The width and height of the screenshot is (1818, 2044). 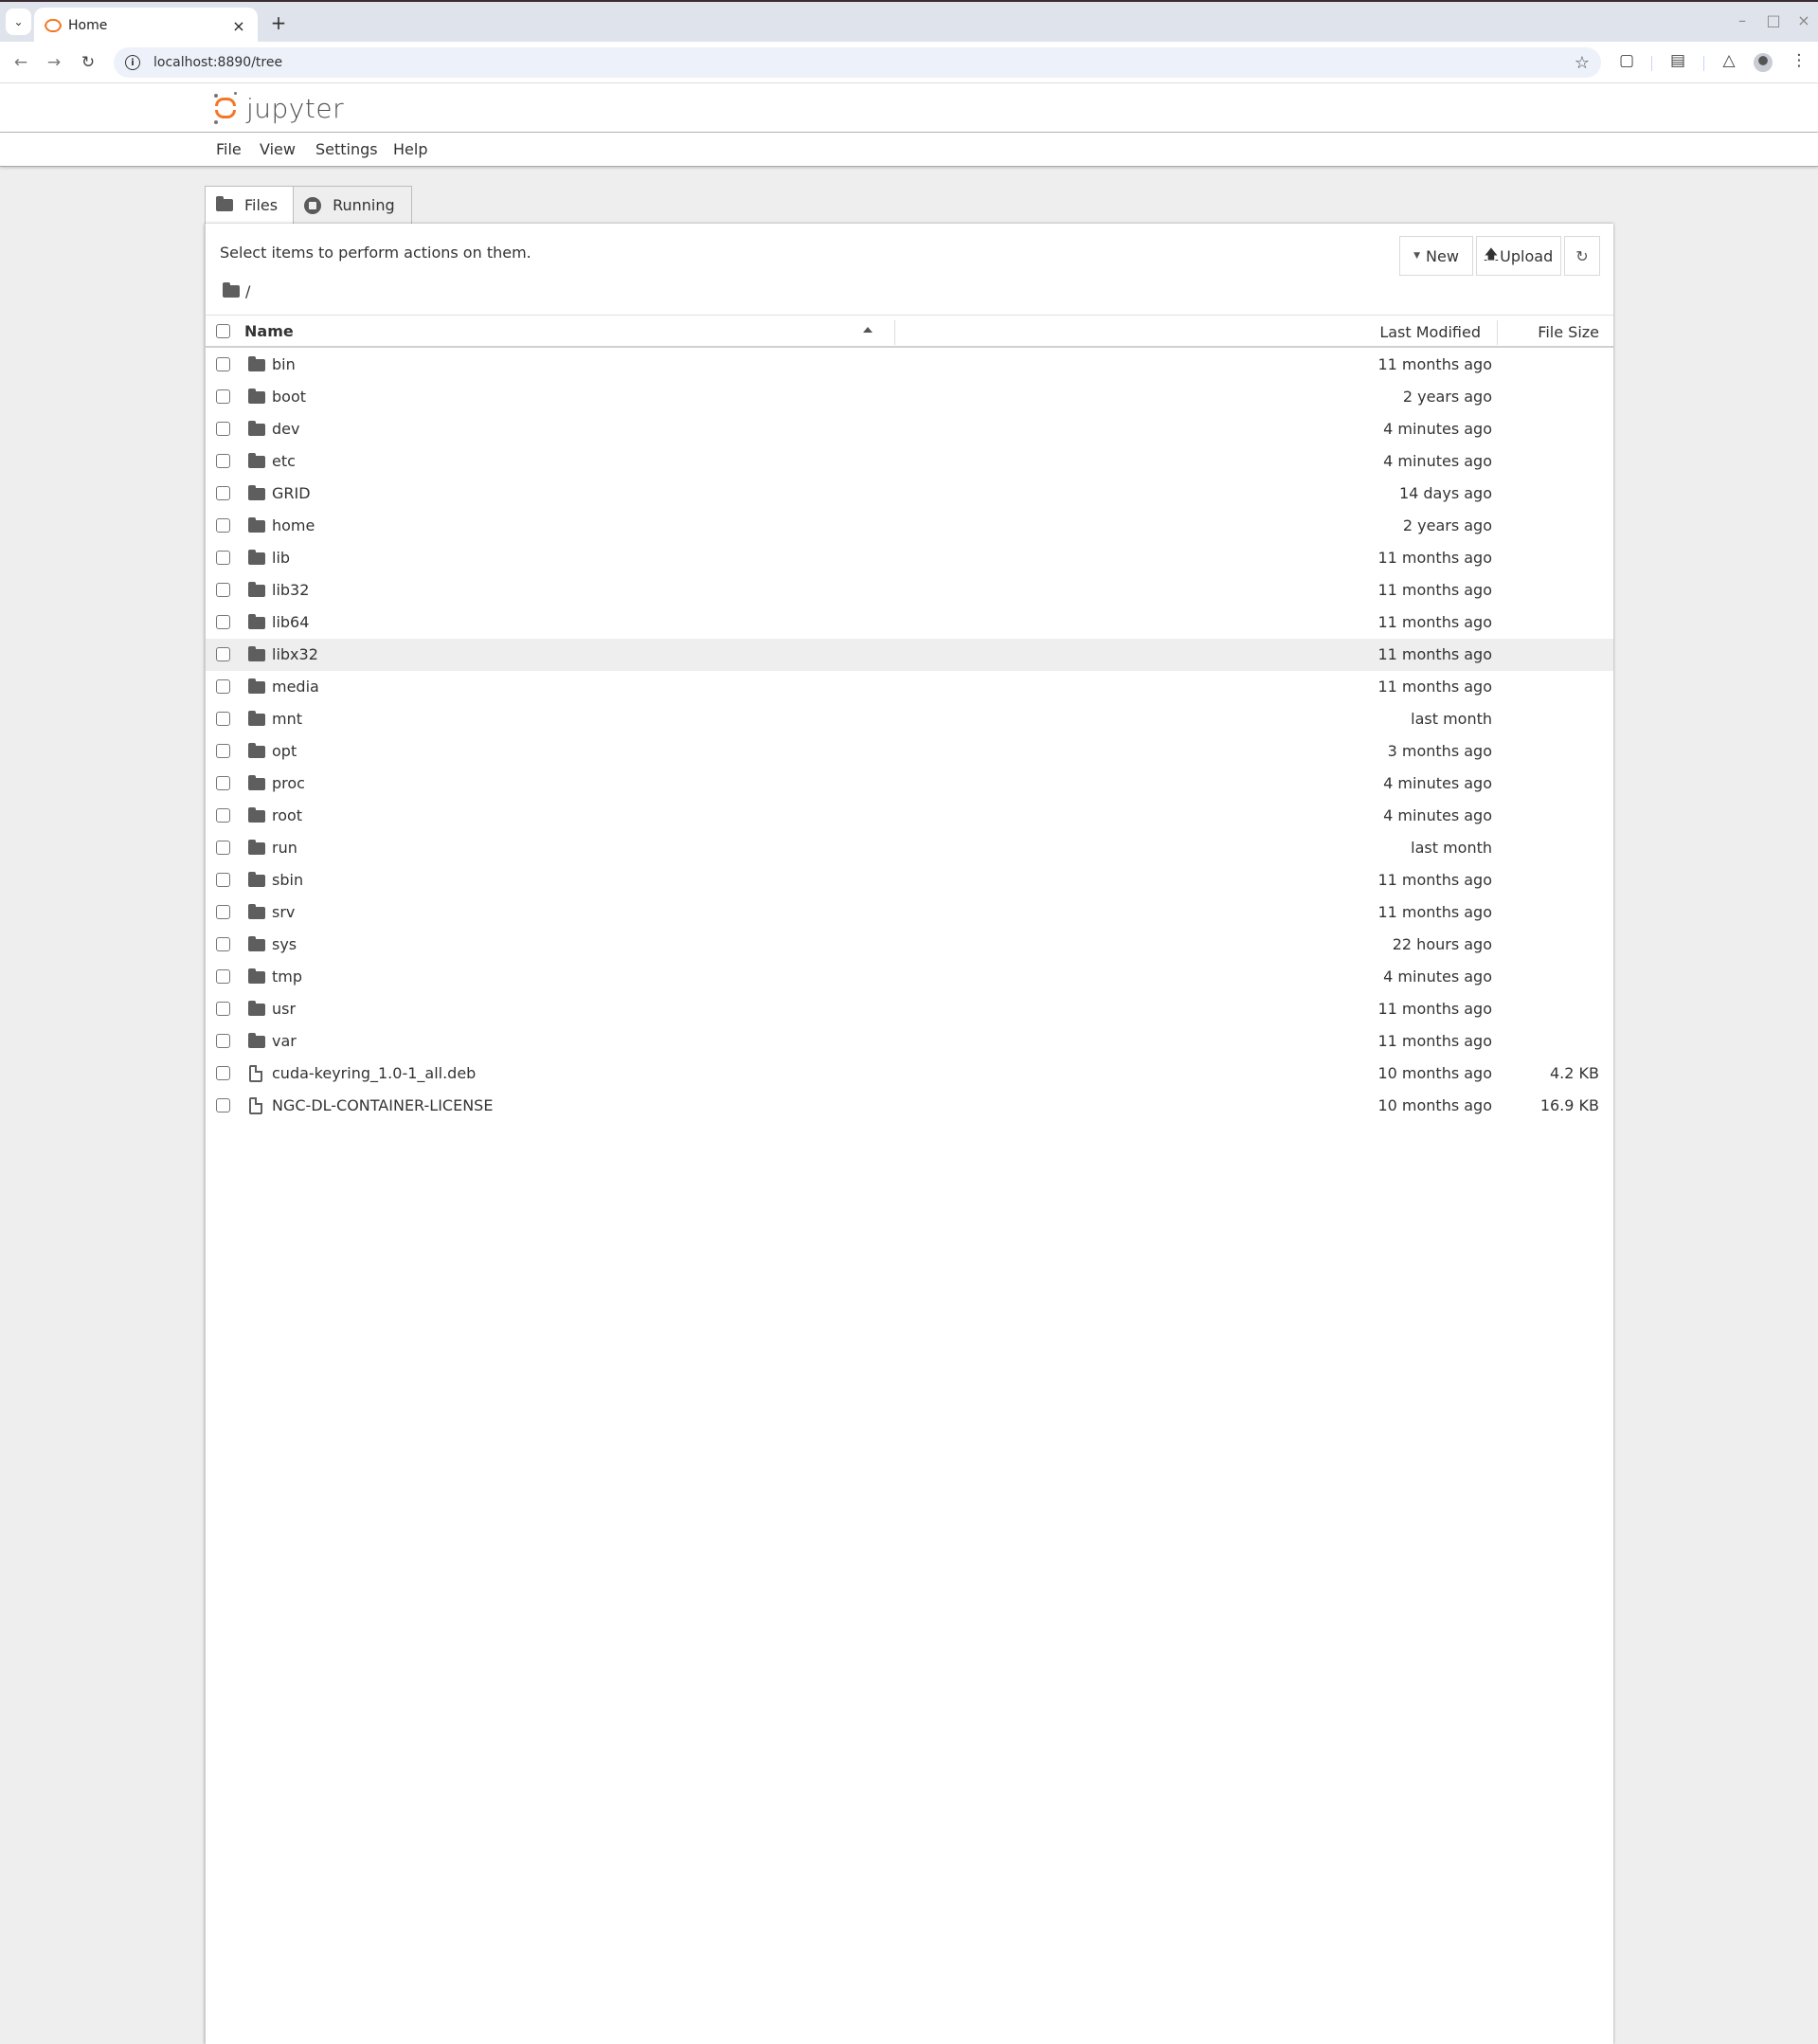 What do you see at coordinates (382, 1105) in the screenshot?
I see `item-name: NGC-DL-CONTAINER-LICENSE` at bounding box center [382, 1105].